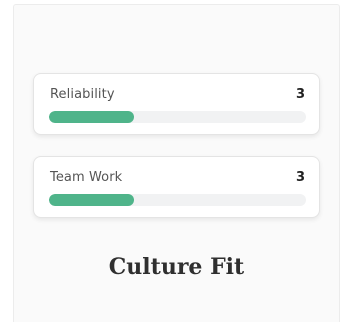 This screenshot has width=344, height=322. I want to click on metric-label: Reliability, so click(82, 94).